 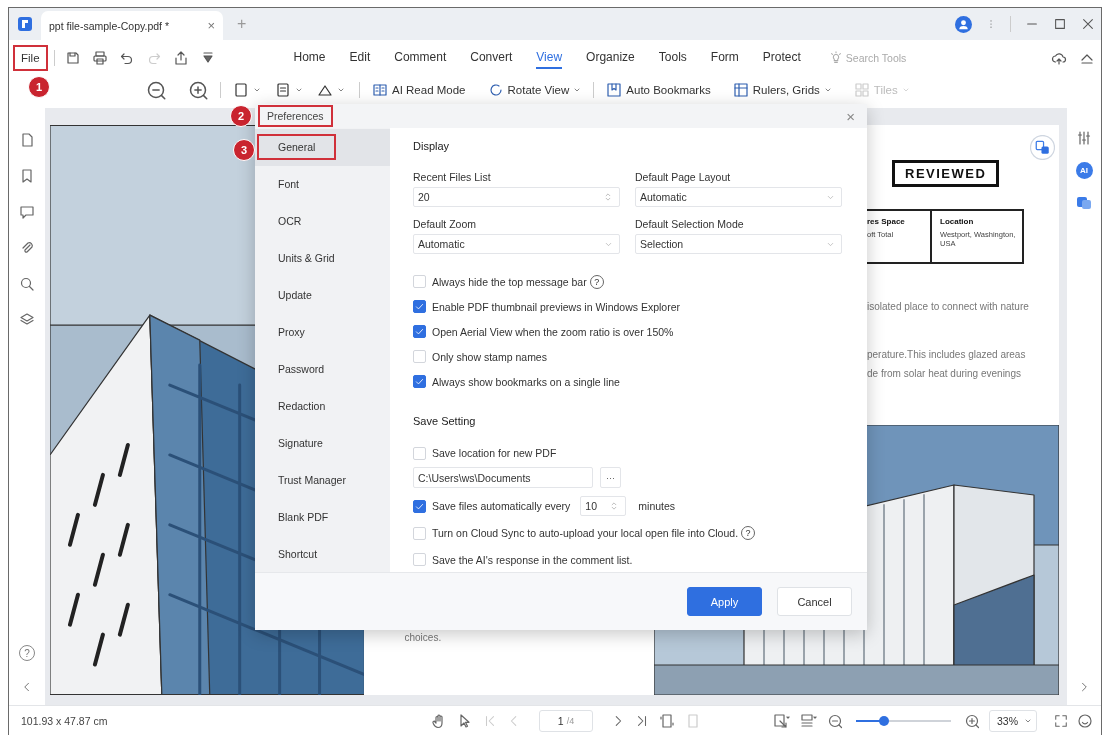 What do you see at coordinates (658, 90) in the screenshot?
I see `toolbar-button: Auto Bookmarks` at bounding box center [658, 90].